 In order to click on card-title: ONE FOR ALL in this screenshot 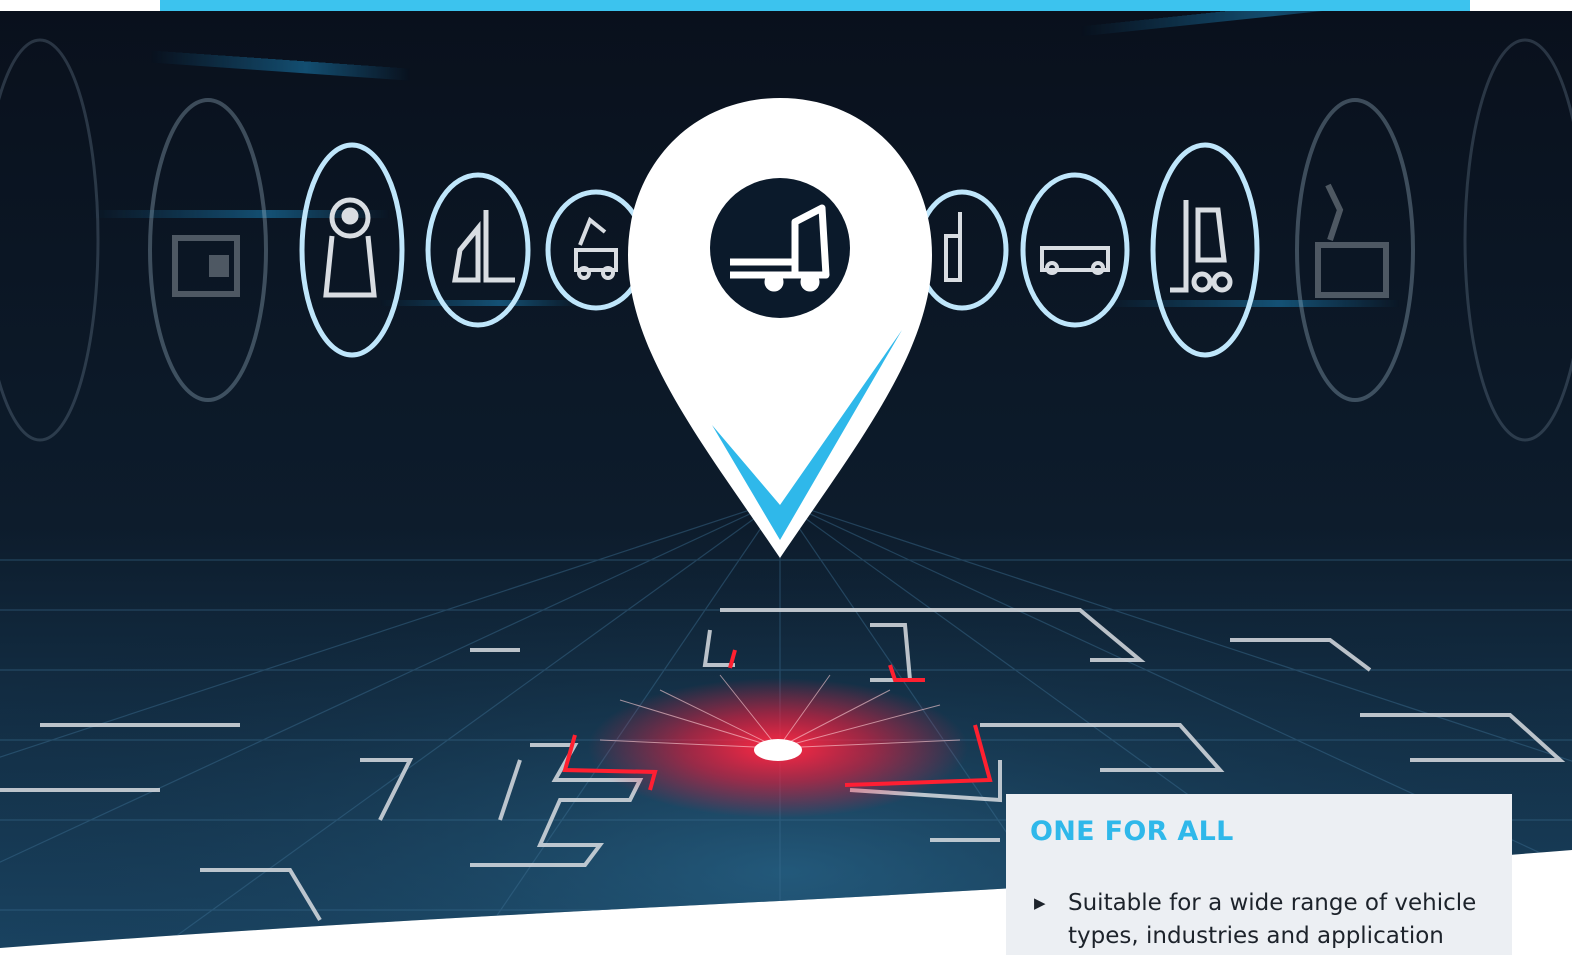, I will do `click(1132, 831)`.